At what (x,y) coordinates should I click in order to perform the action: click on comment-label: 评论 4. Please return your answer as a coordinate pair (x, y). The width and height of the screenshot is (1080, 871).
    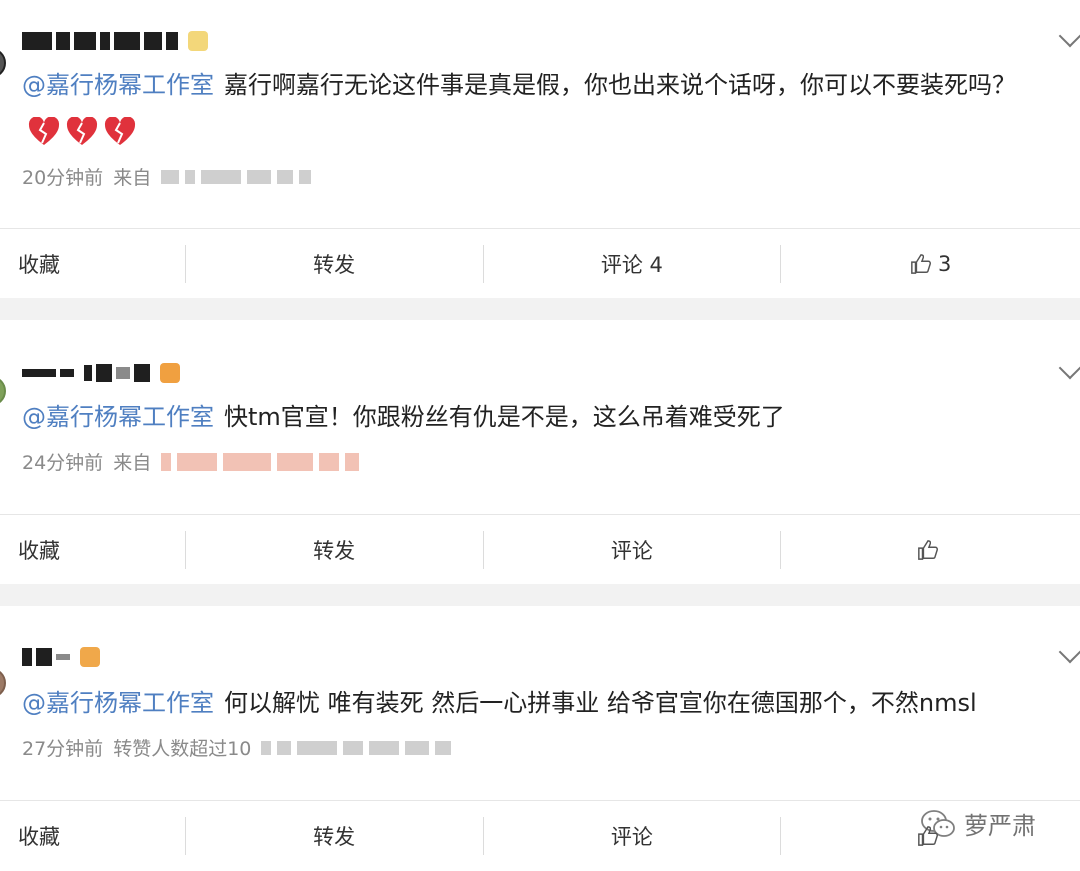
    Looking at the image, I should click on (631, 265).